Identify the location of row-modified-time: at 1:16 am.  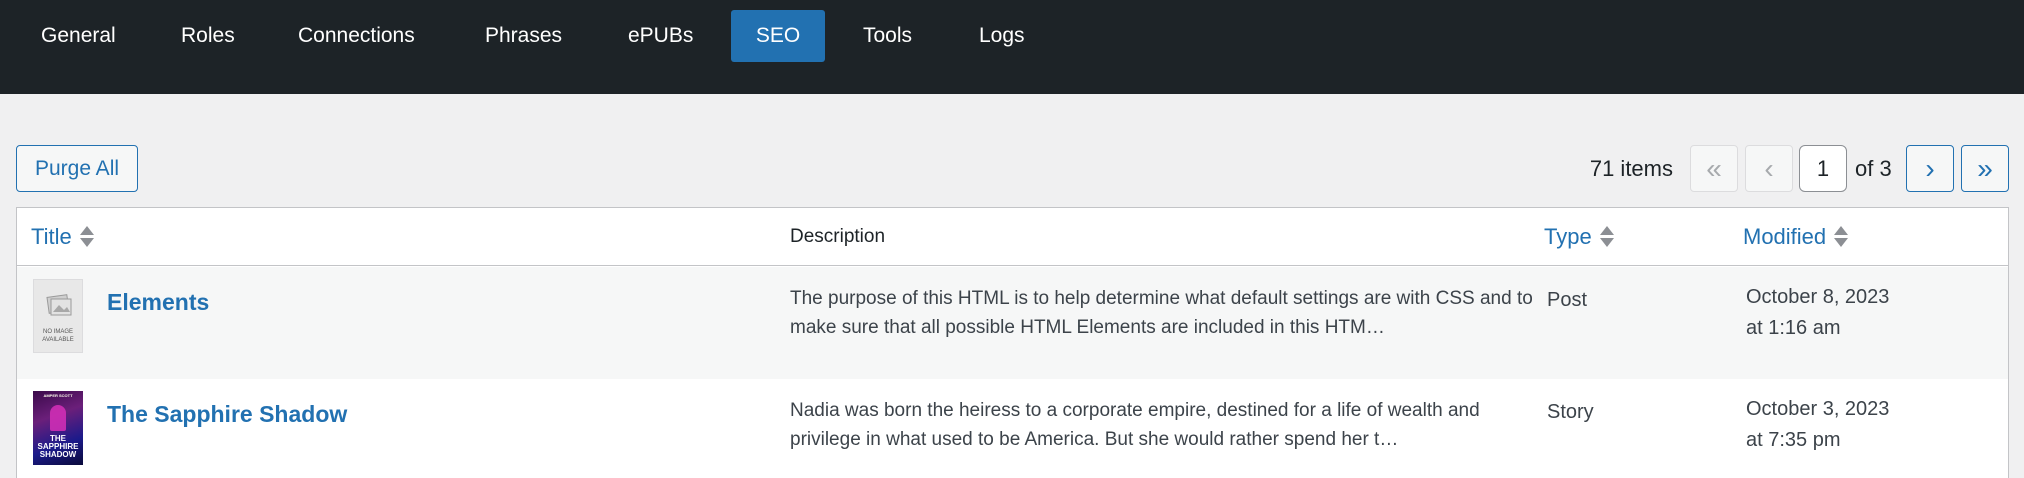
(1793, 328).